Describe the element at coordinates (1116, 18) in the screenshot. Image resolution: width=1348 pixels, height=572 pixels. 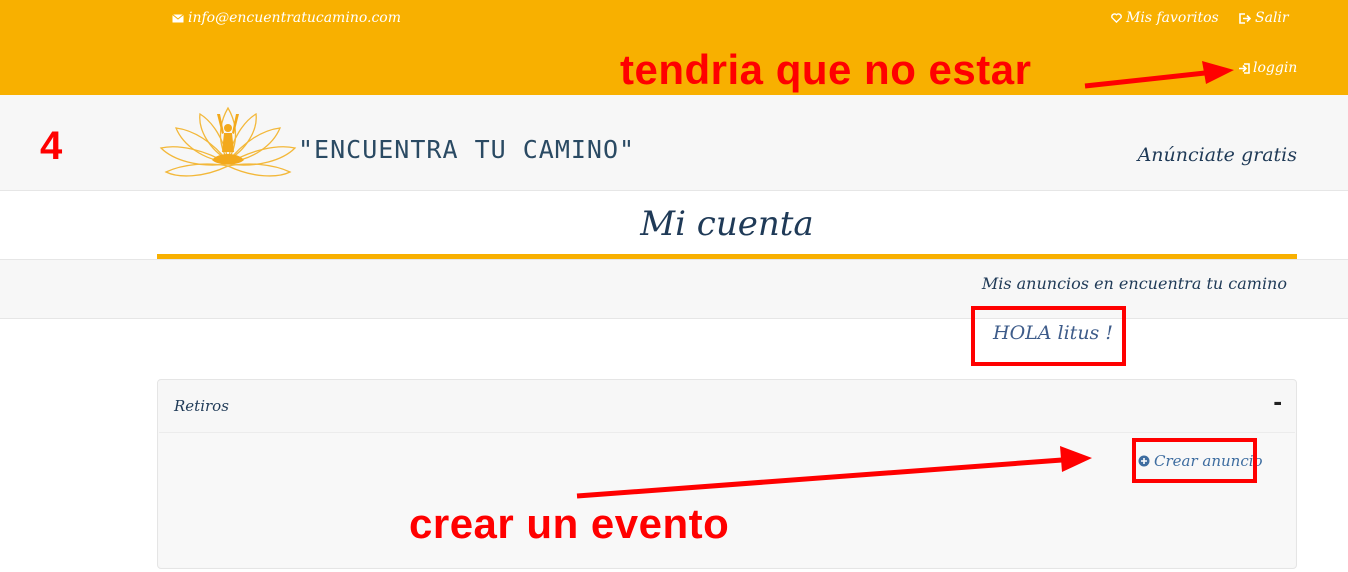
I see `heart-icon` at that location.